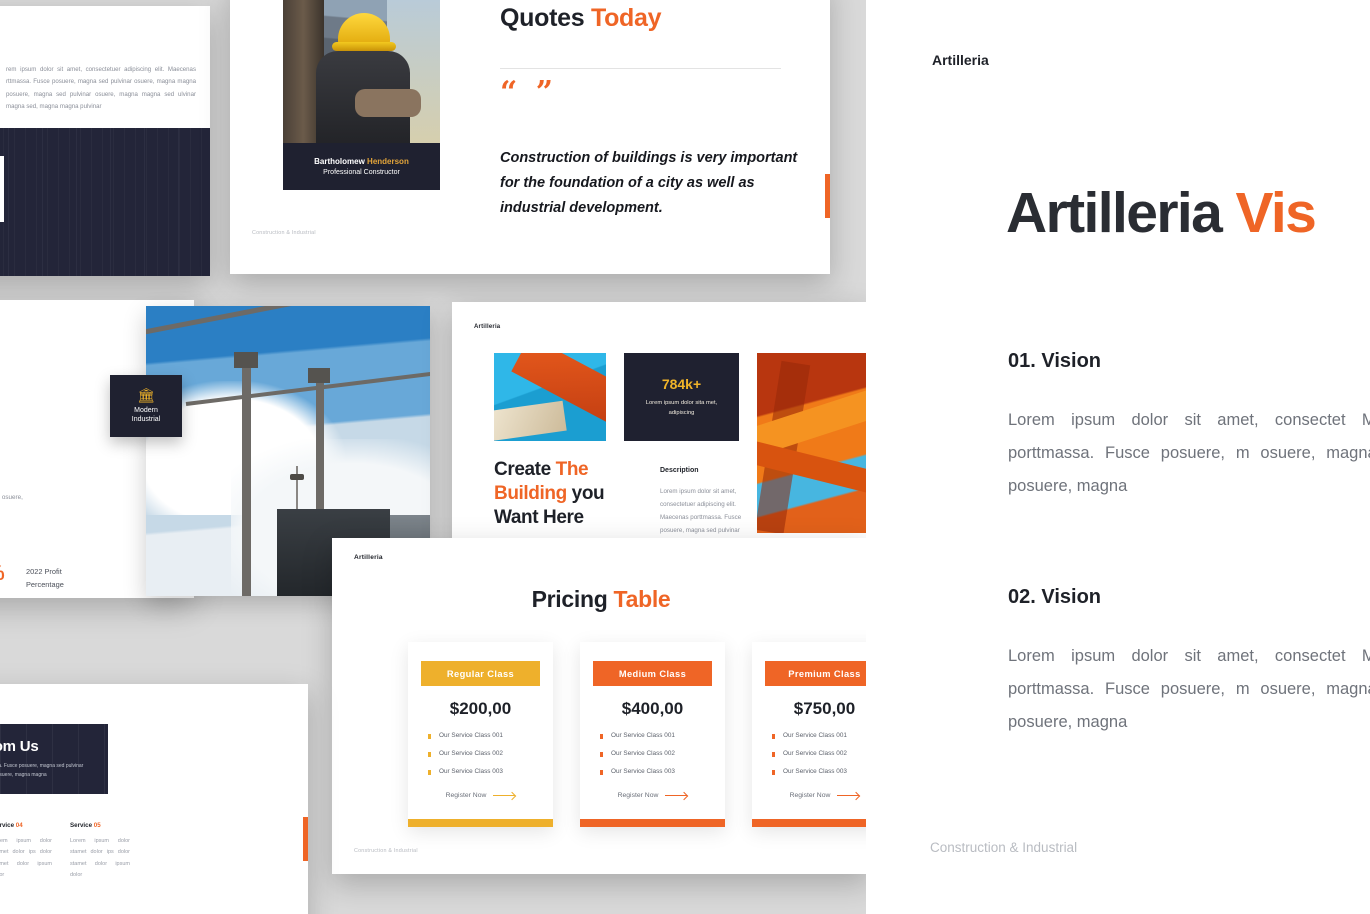  Describe the element at coordinates (679, 470) in the screenshot. I see `description-title: Description` at that location.